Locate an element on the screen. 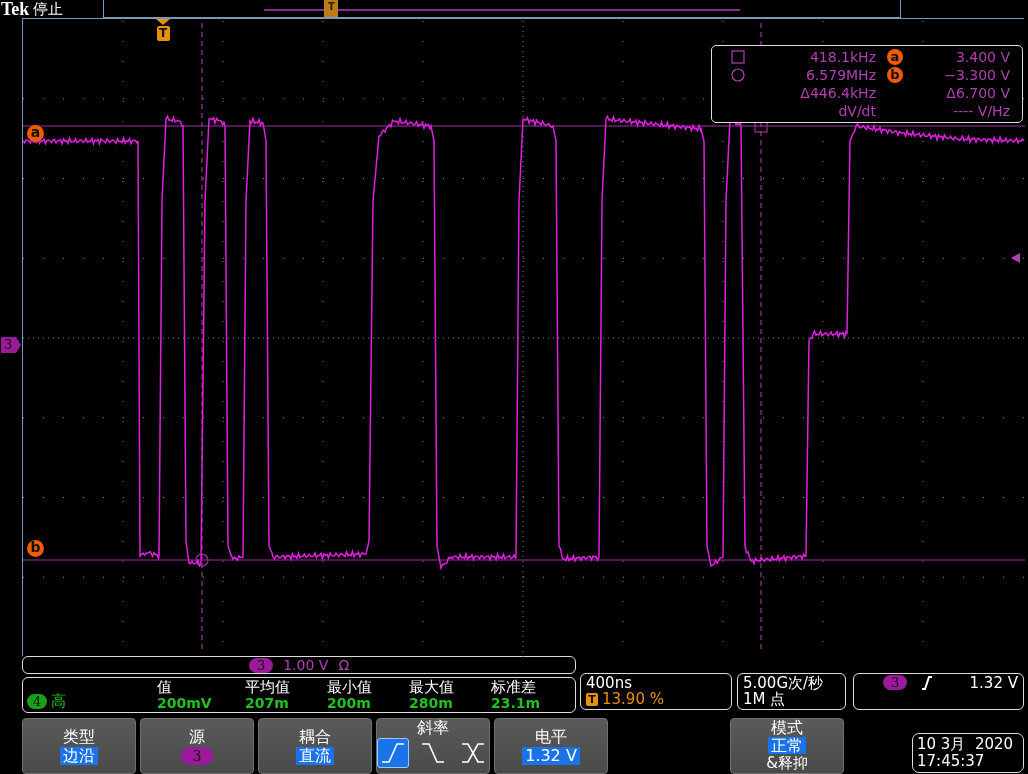 Image resolution: width=1028 pixels, height=774 pixels. trigger-position: 13.90 % is located at coordinates (633, 699).